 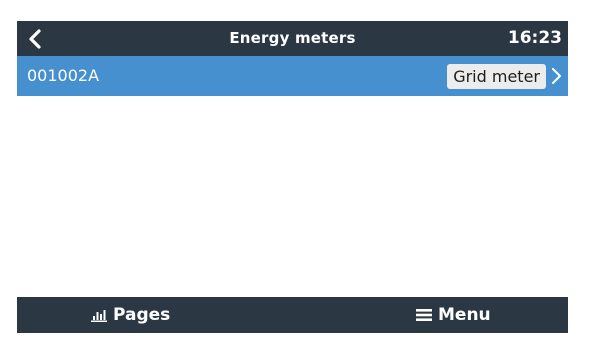 I want to click on chevron-right-icon, so click(x=556, y=76).